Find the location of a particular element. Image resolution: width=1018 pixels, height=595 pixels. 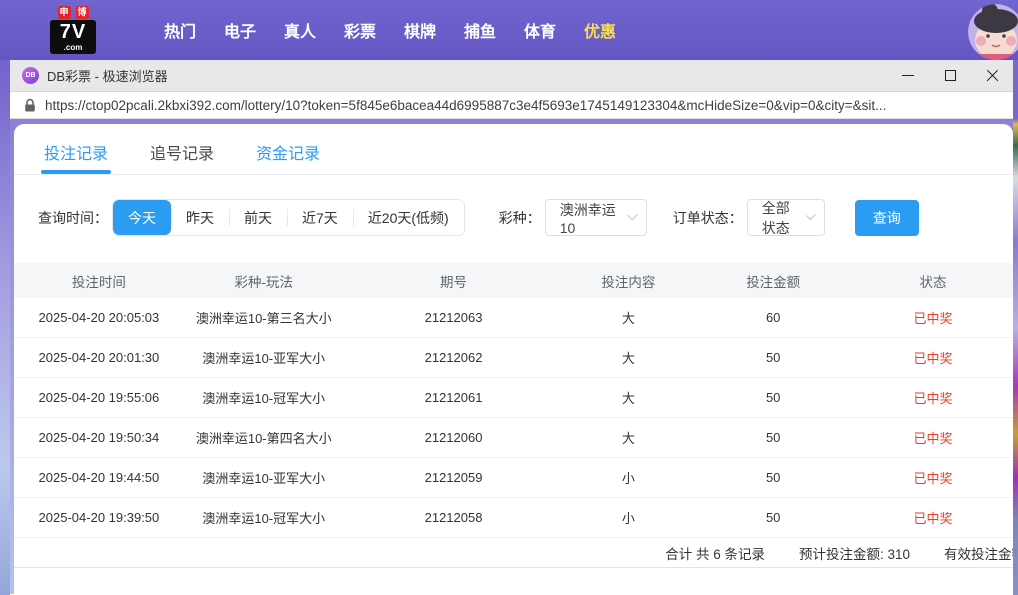

cell-bet-amount: 60 is located at coordinates (773, 317).